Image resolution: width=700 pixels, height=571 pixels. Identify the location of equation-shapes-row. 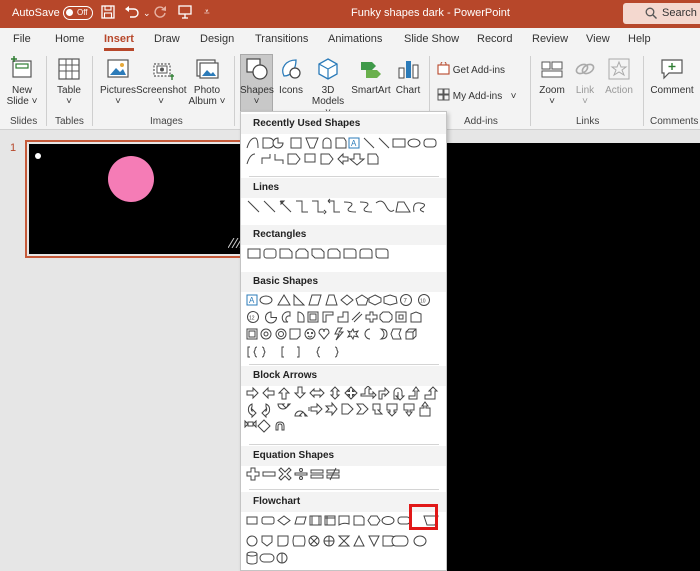
(344, 476).